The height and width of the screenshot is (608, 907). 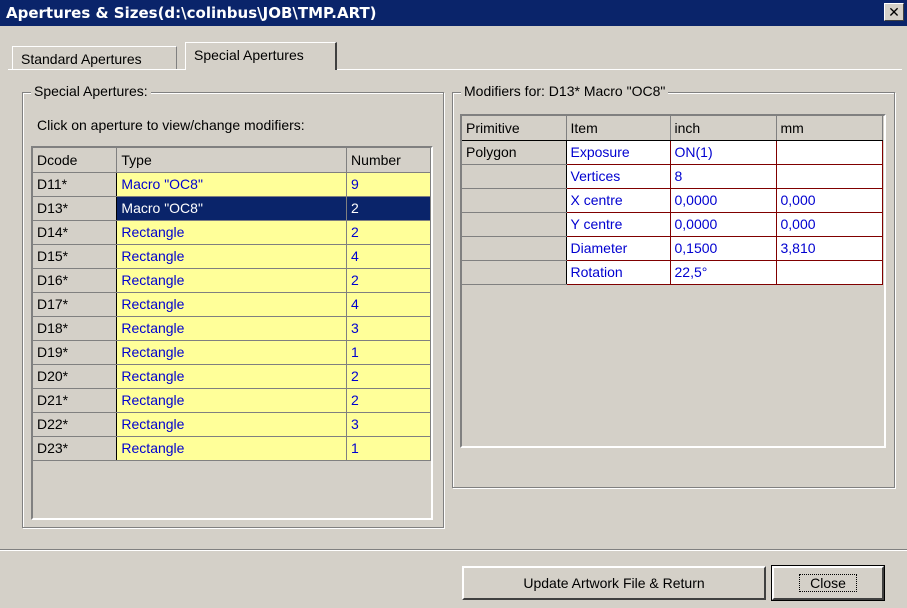 I want to click on close-button: Close, so click(x=828, y=583).